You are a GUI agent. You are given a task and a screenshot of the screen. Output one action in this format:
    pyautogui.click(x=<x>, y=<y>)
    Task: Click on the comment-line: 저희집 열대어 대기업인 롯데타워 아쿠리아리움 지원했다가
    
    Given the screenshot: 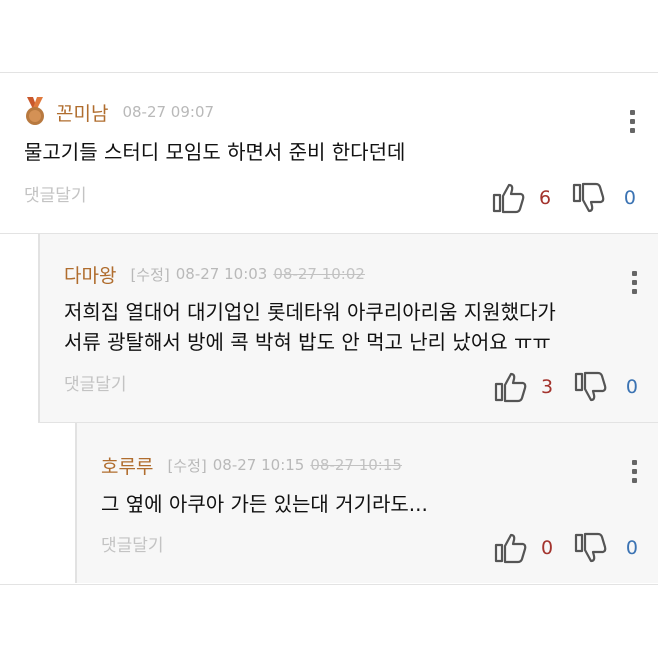 What is the action you would take?
    pyautogui.click(x=310, y=312)
    